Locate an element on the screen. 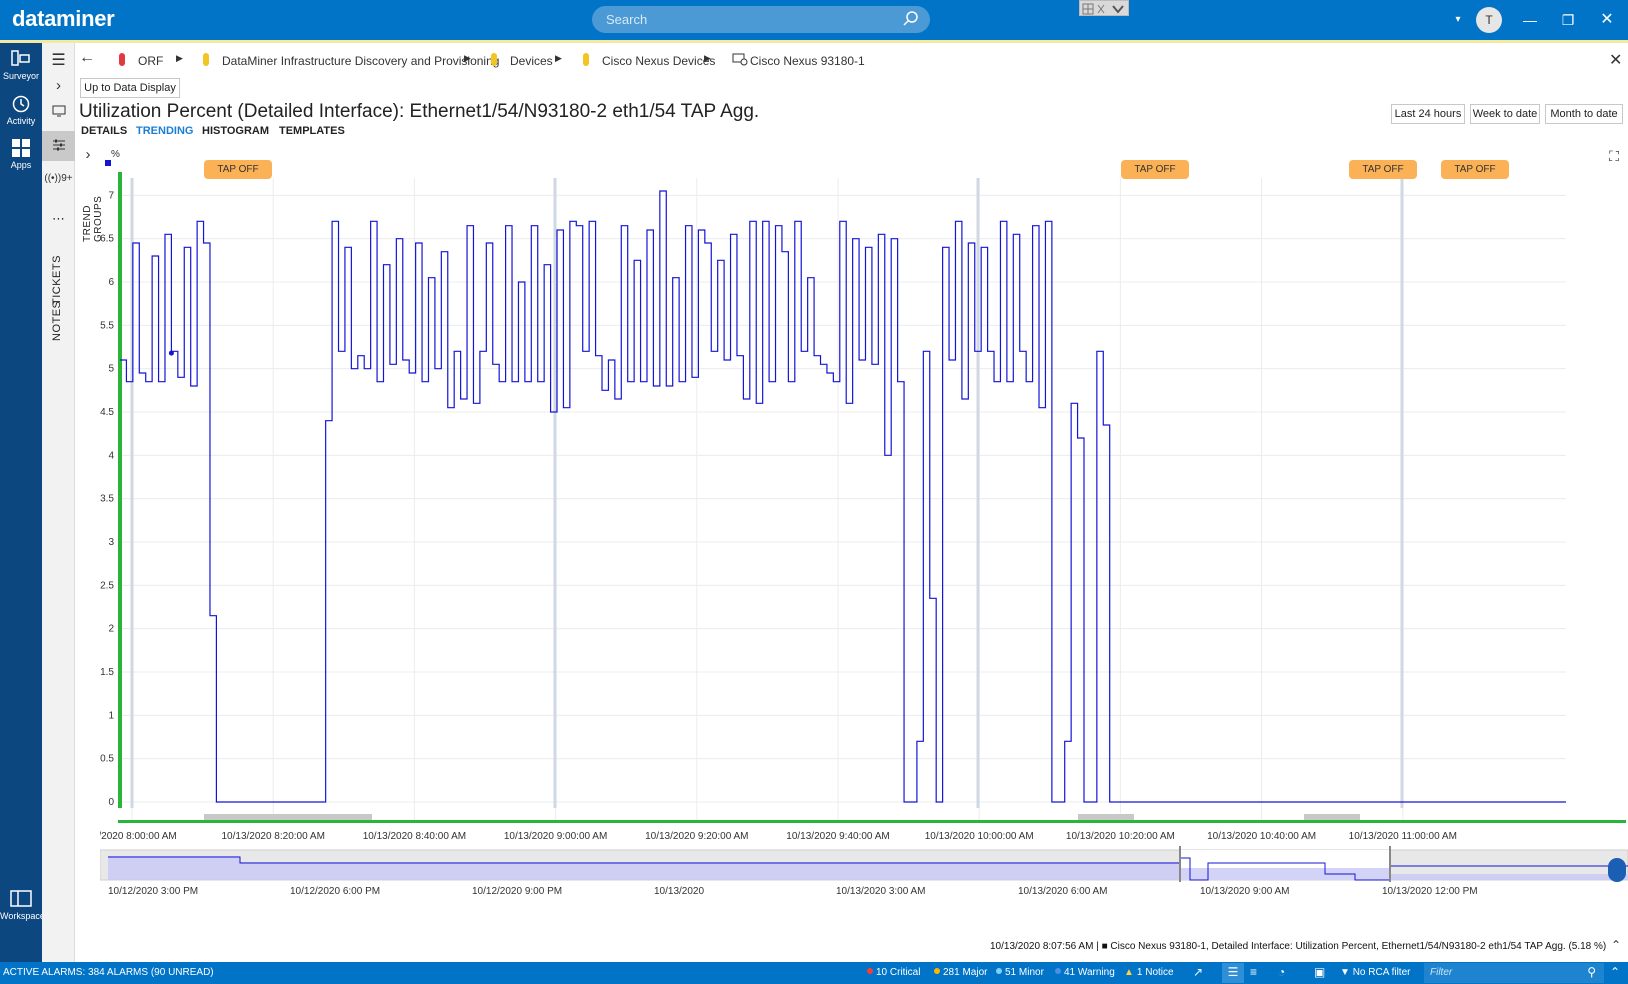  user-menu-chevron-icon: ▾ is located at coordinates (1458, 20).